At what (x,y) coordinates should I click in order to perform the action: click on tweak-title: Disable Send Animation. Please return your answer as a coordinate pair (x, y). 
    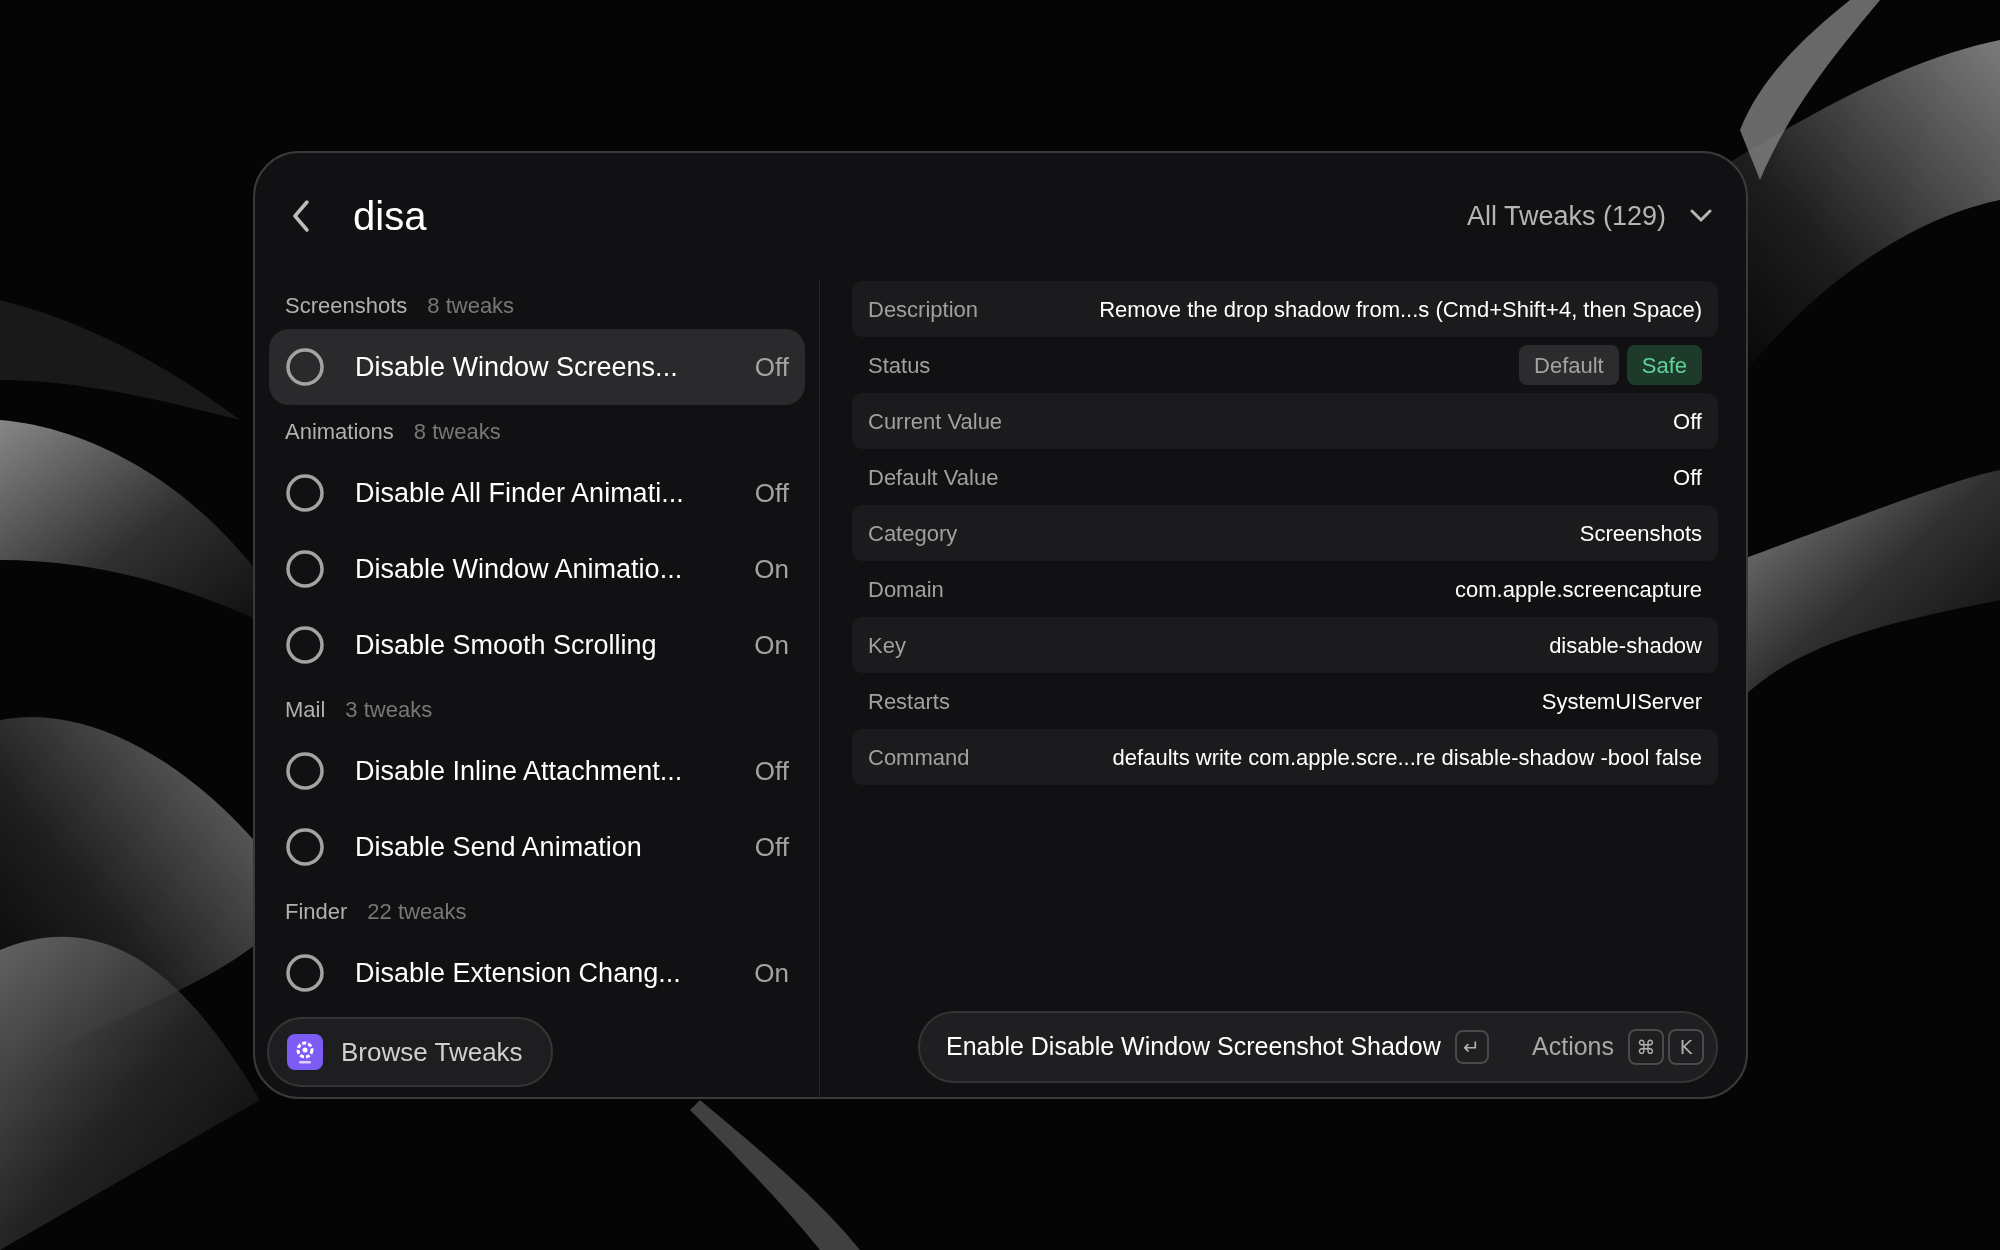
    Looking at the image, I should click on (499, 847).